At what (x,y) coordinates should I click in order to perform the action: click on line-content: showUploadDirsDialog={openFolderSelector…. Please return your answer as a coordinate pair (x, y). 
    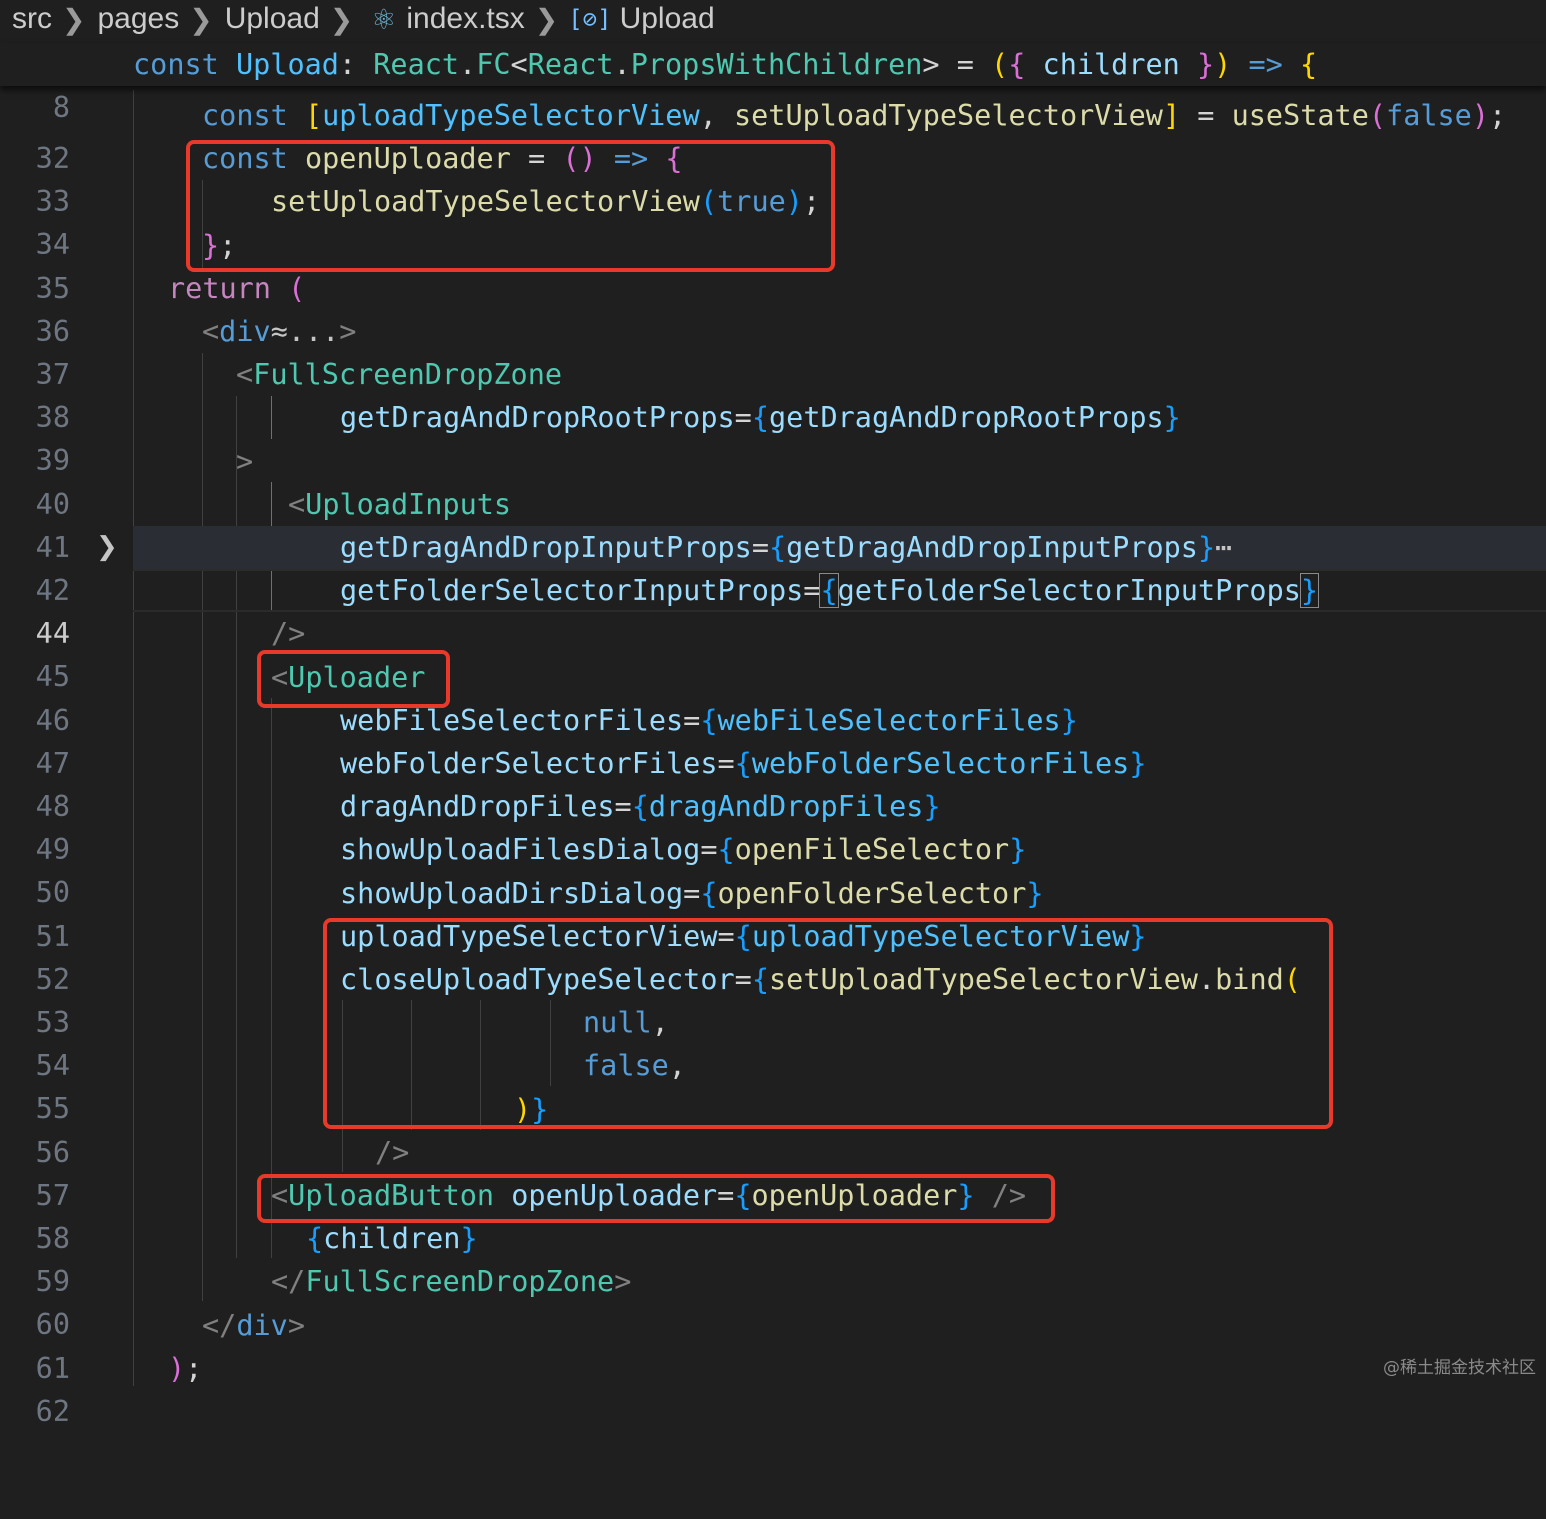
    Looking at the image, I should click on (692, 893).